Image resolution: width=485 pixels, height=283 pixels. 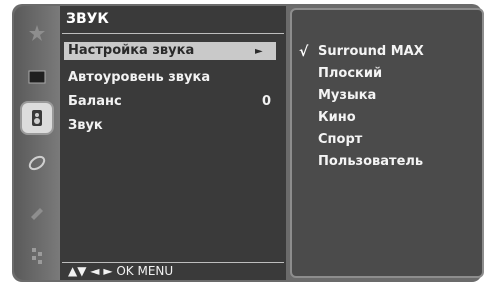 I want to click on menu-item-sound: Звук, so click(x=85, y=125).